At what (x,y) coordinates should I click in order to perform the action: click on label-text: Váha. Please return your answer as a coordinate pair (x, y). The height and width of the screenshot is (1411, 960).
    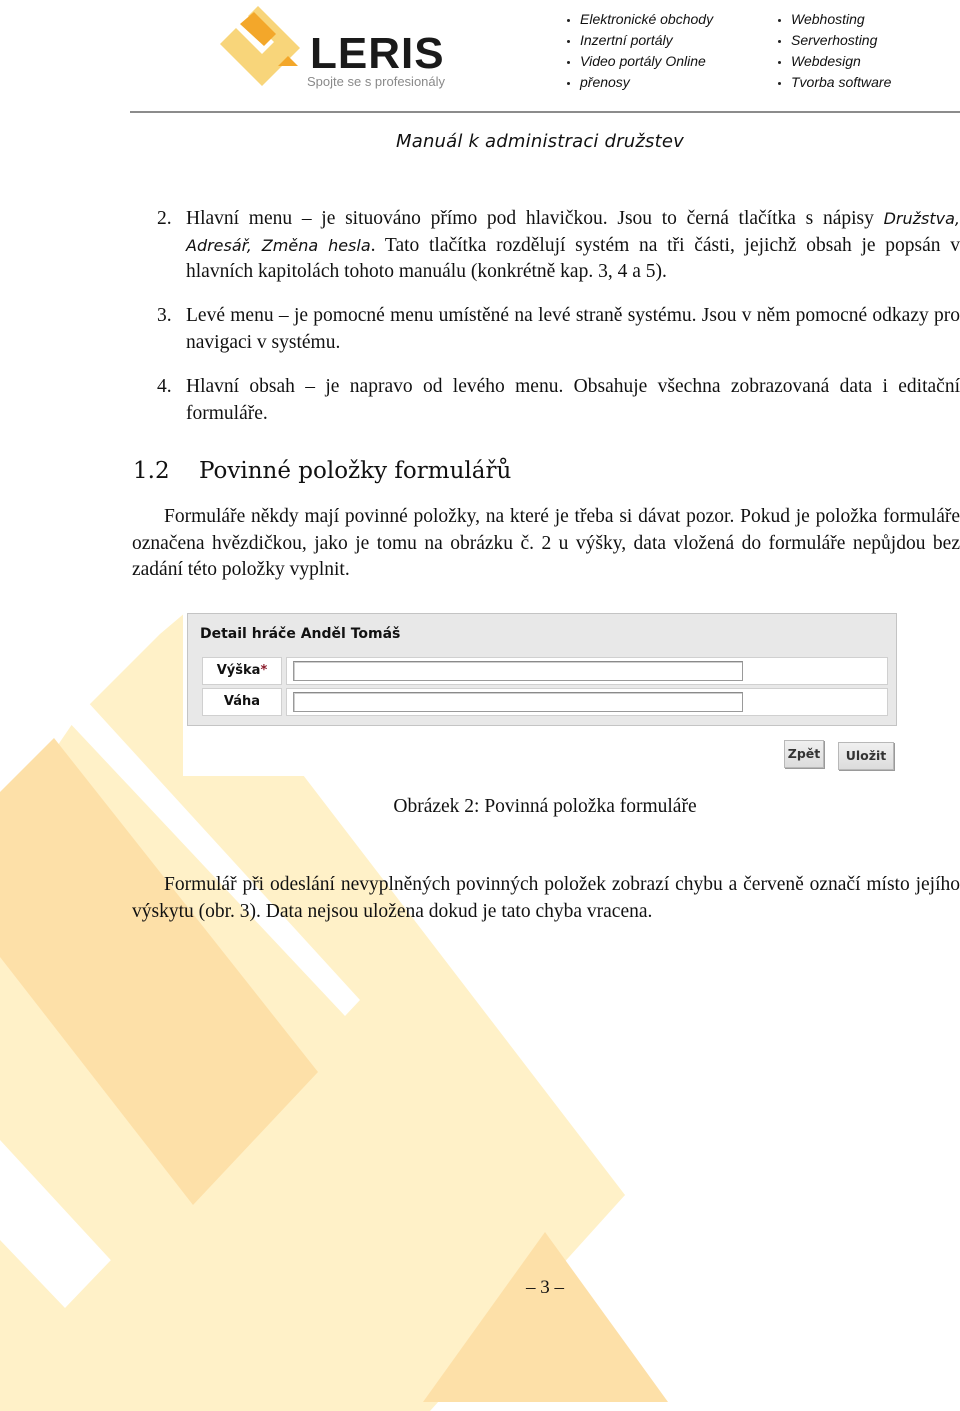
    Looking at the image, I should click on (242, 701).